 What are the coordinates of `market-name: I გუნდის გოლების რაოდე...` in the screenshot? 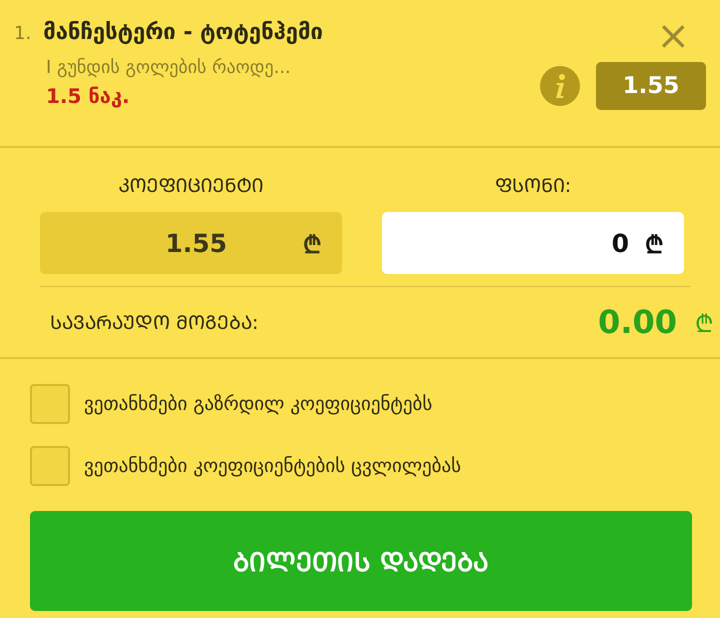 It's located at (169, 67).